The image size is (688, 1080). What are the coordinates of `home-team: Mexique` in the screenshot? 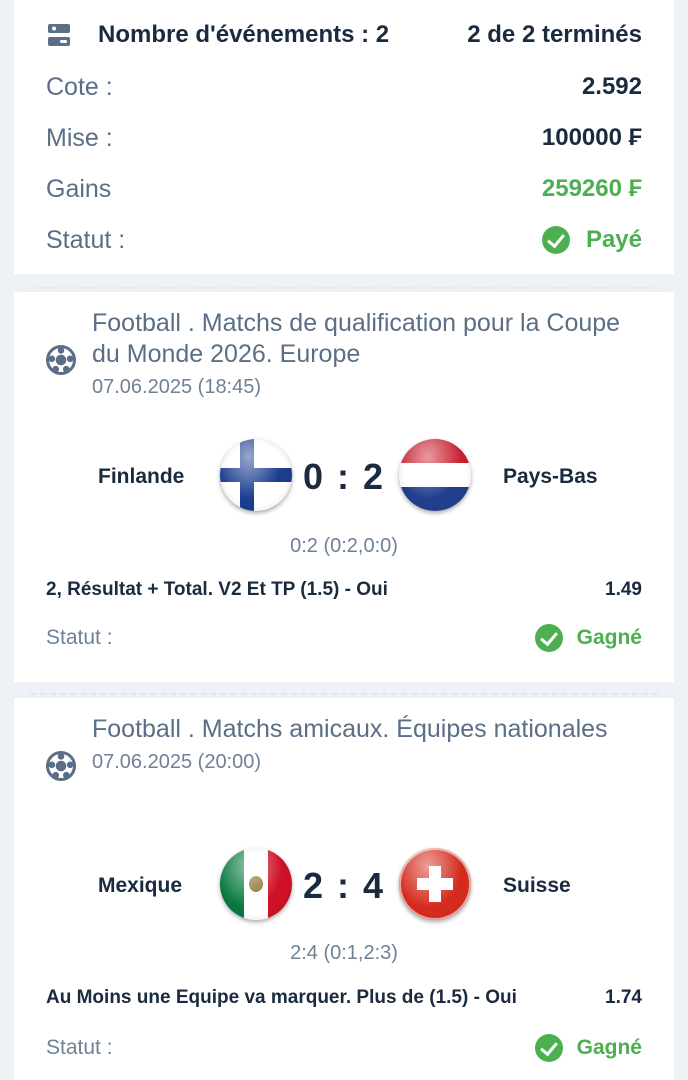 It's located at (140, 885).